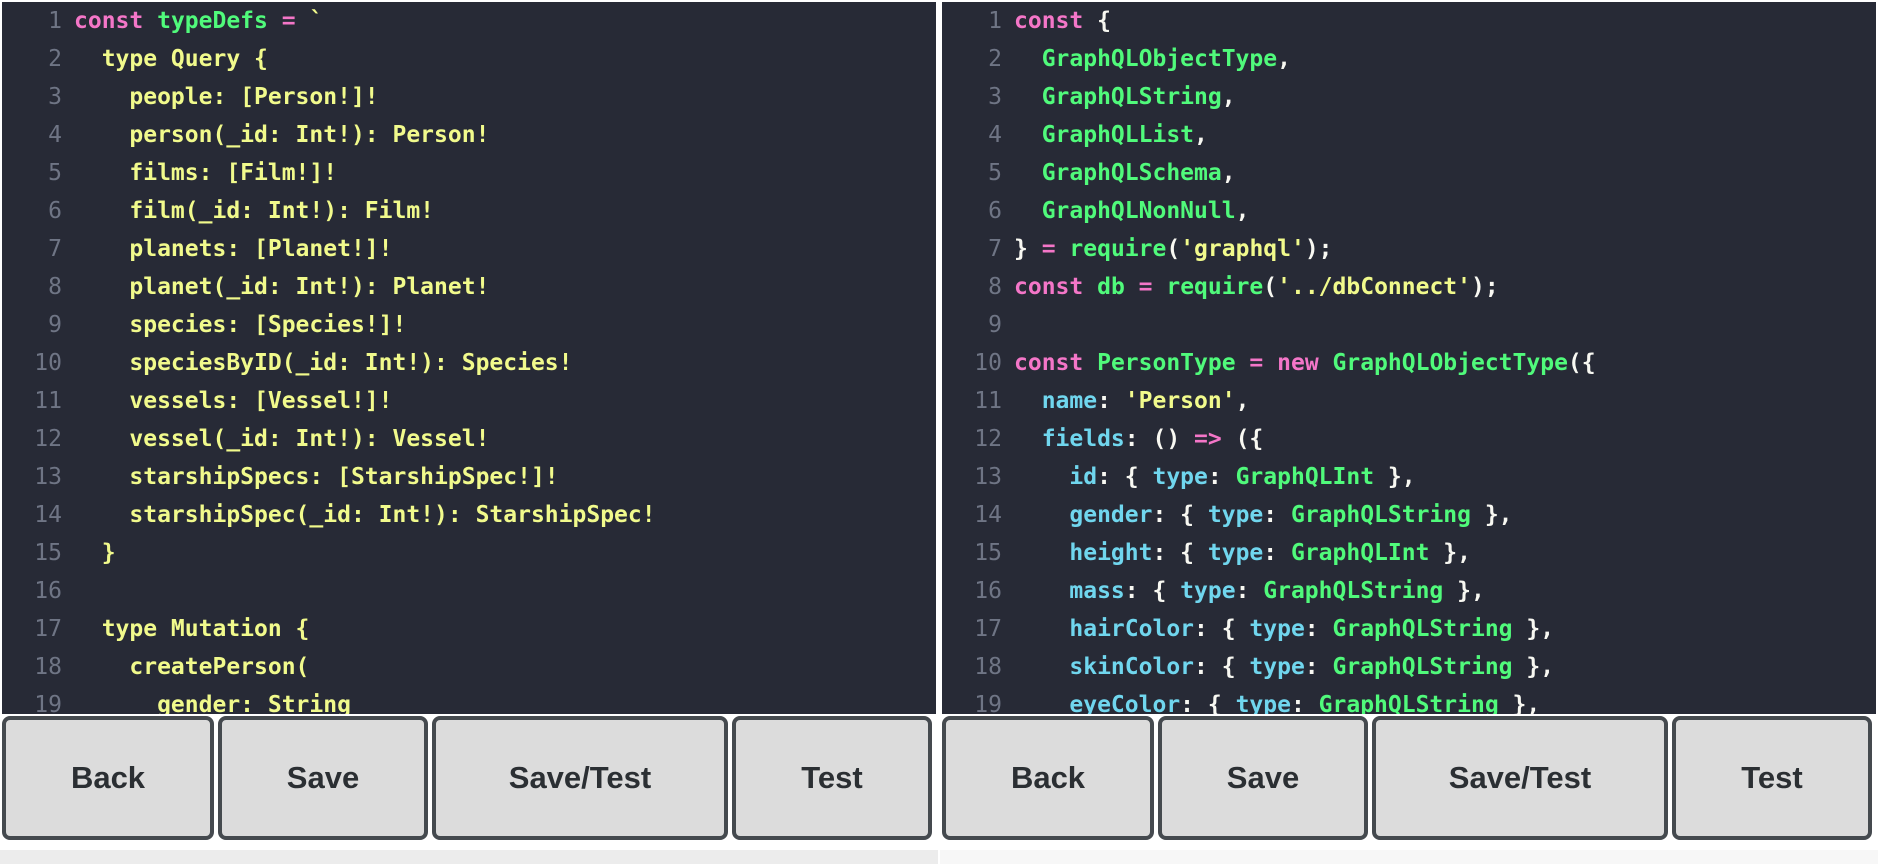 This screenshot has width=1882, height=864. What do you see at coordinates (1409, 553) in the screenshot?
I see `code-line: 15 height: { type: GraphQLInt },` at bounding box center [1409, 553].